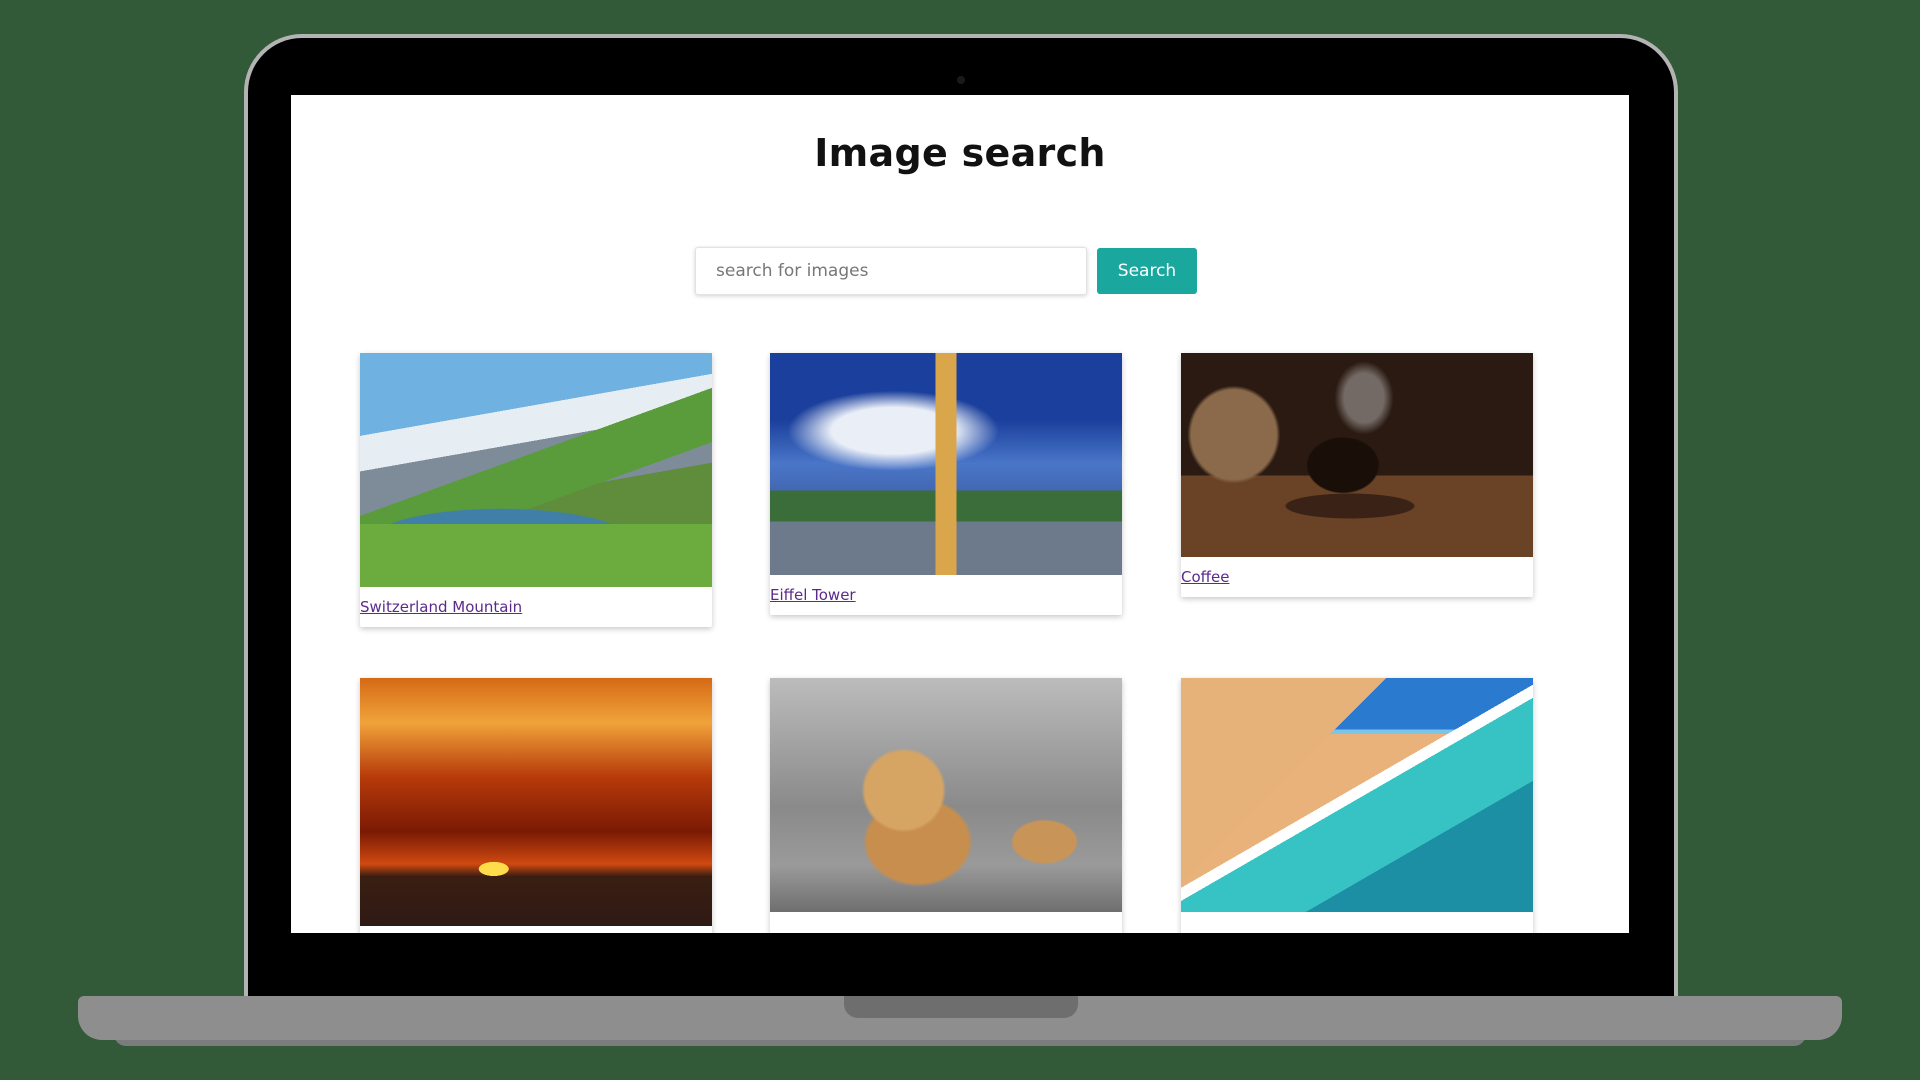 This screenshot has width=1920, height=1080. I want to click on result-link: Switzerland Mountain, so click(536, 607).